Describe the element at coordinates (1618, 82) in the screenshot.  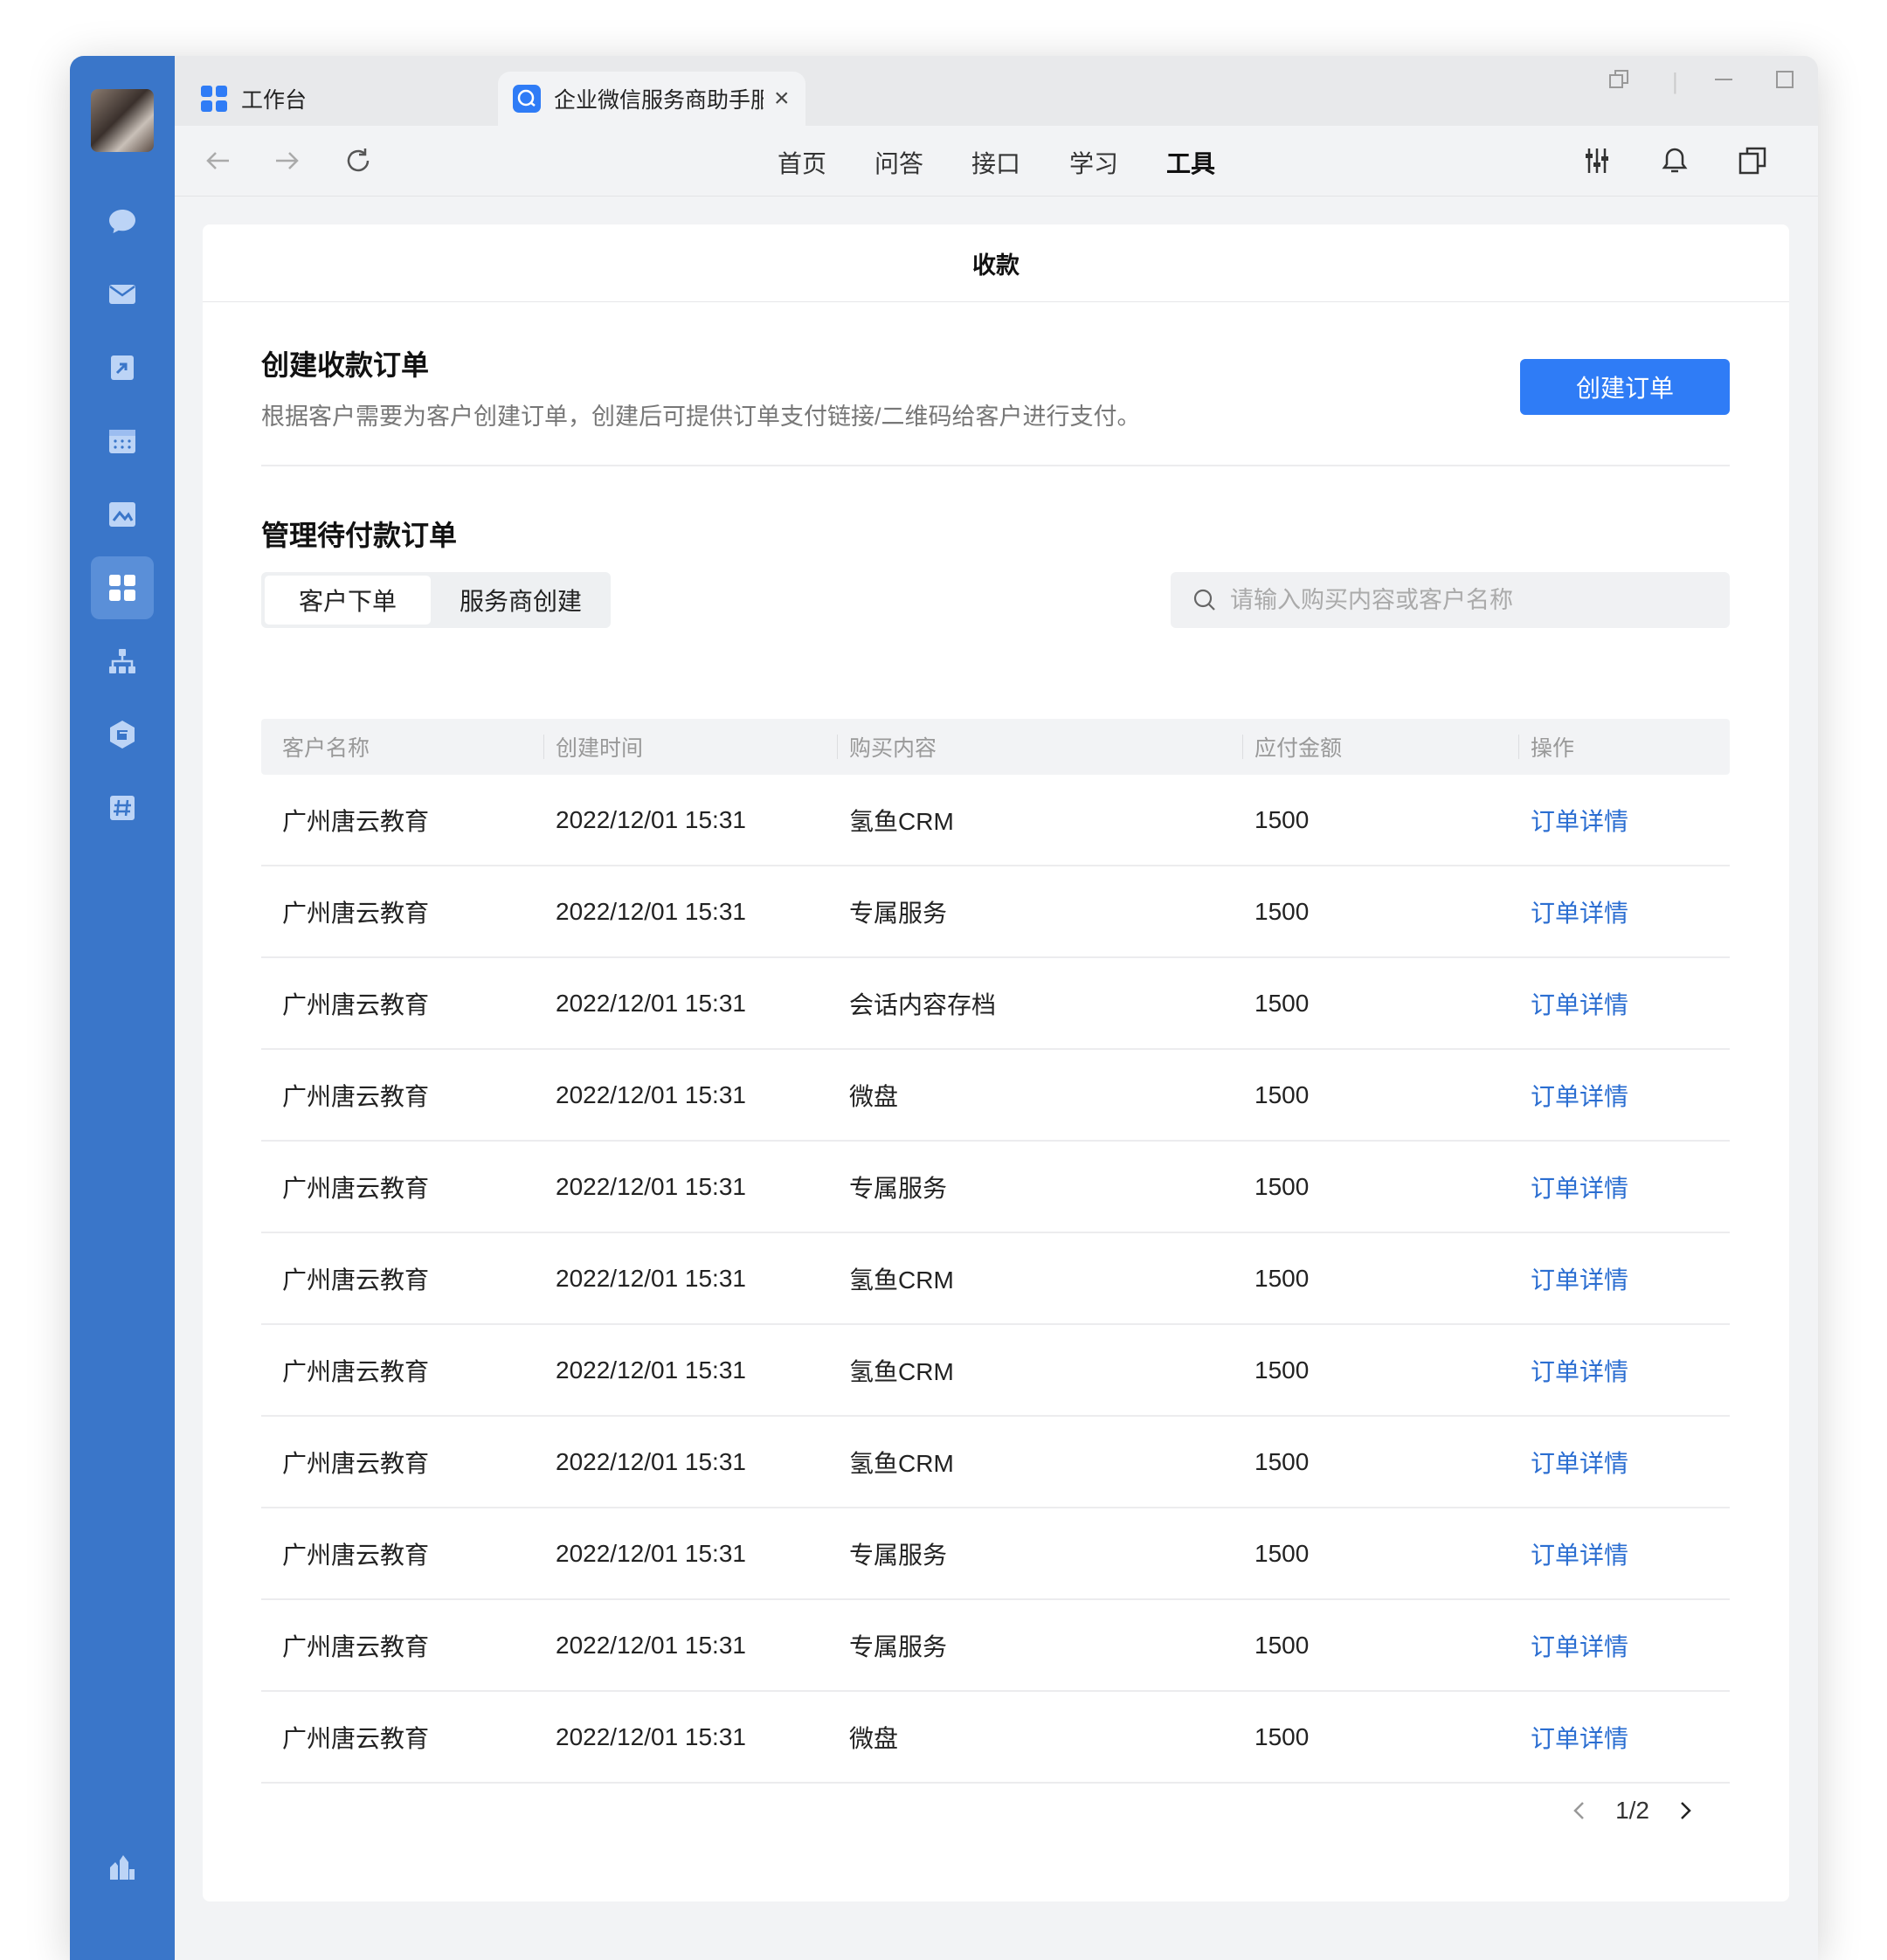
I see `restore-window-icon` at that location.